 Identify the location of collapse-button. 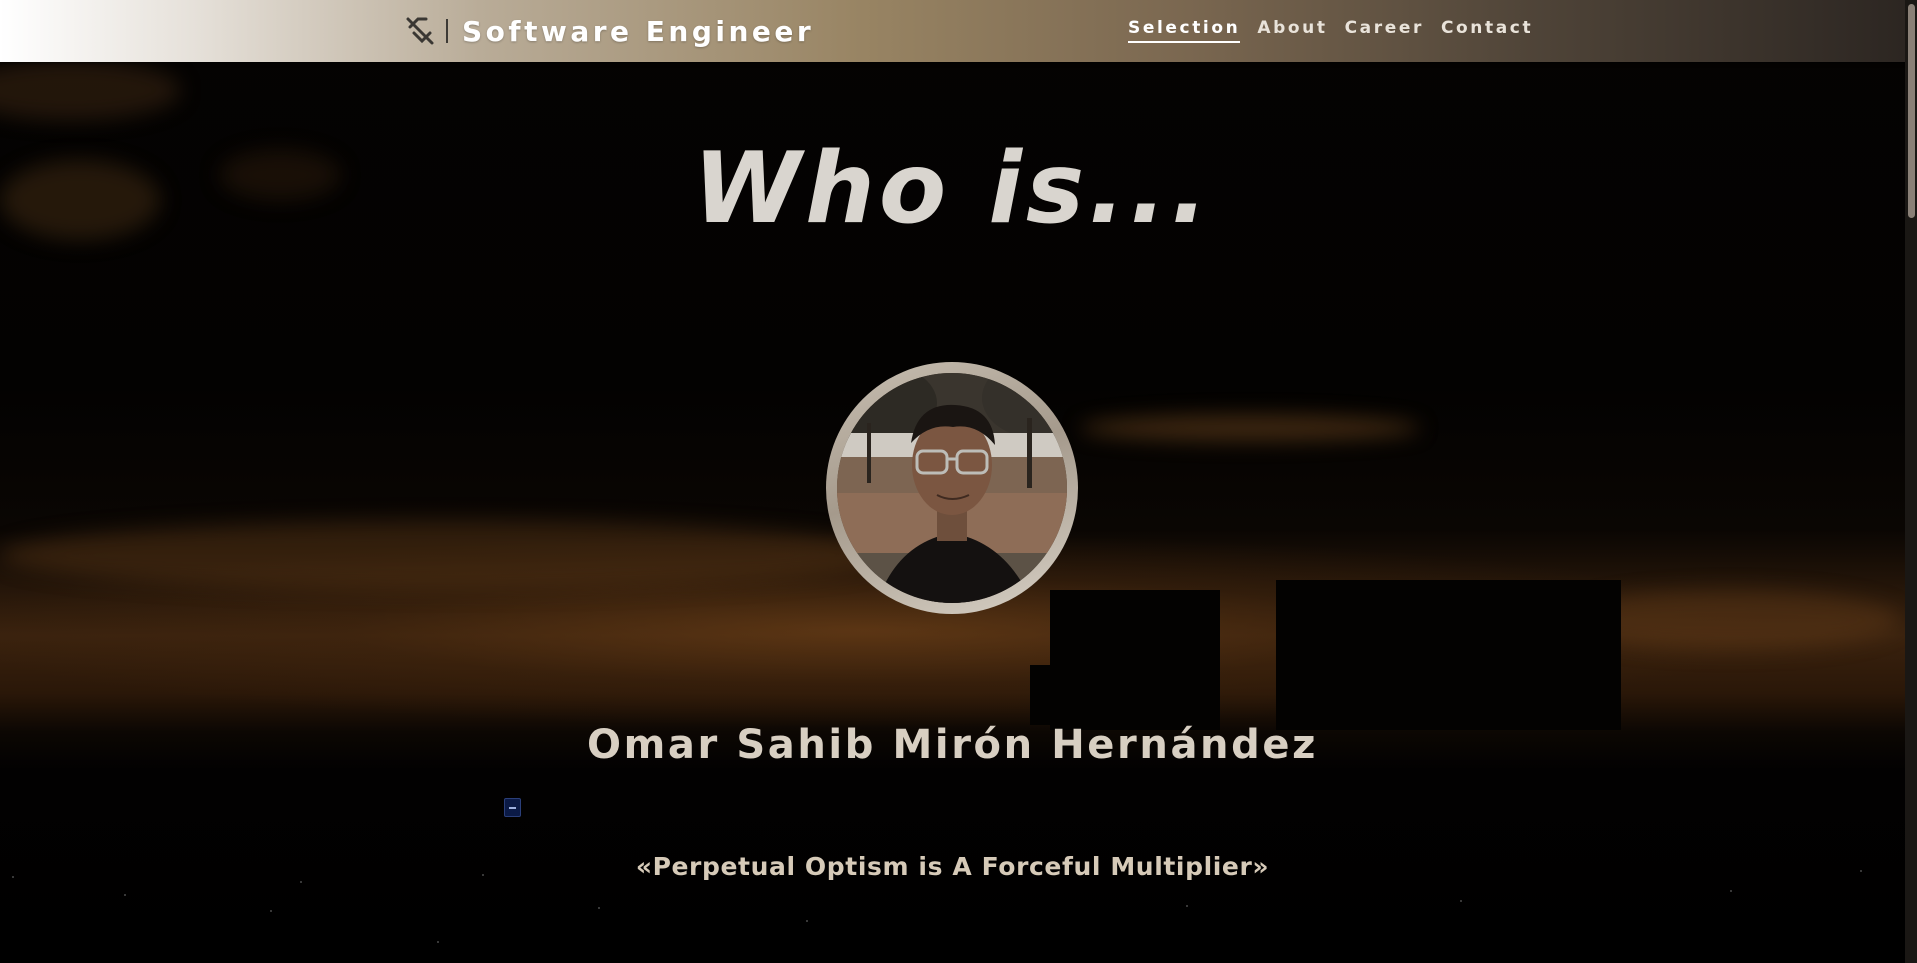
(512, 807).